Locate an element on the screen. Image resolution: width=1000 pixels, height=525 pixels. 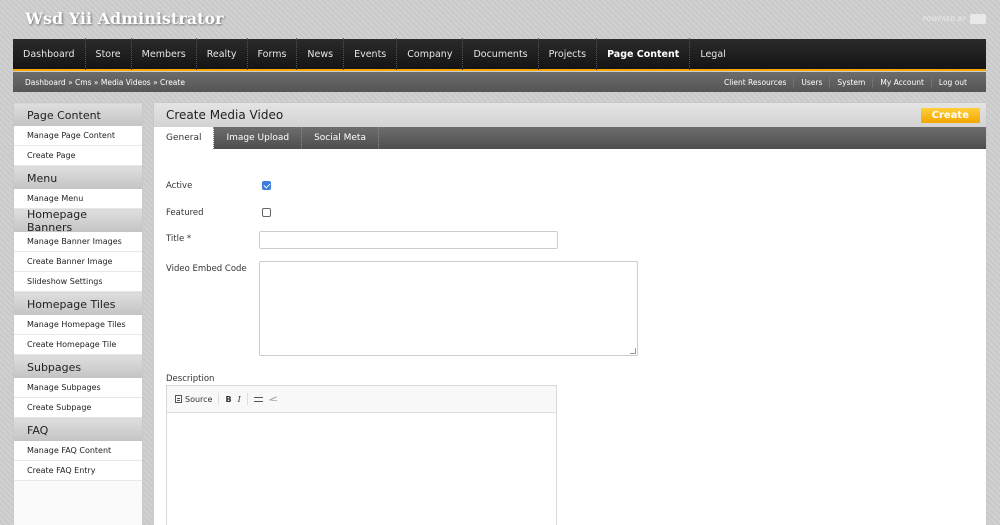
source-button: Source is located at coordinates (193, 399).